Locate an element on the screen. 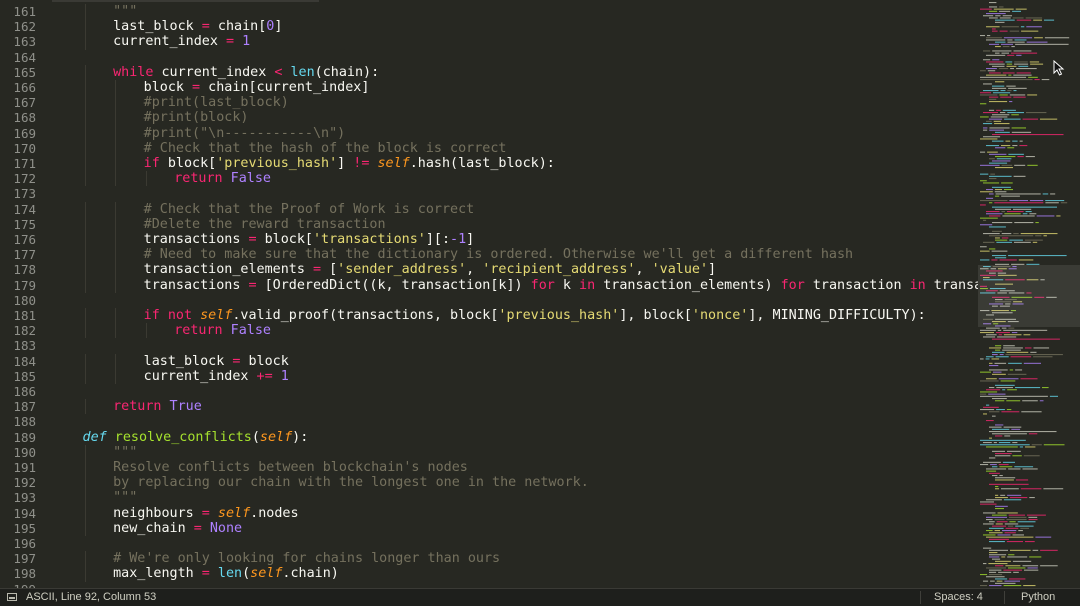 Image resolution: width=1080 pixels, height=606 pixels. line-number: 176 is located at coordinates (24, 239).